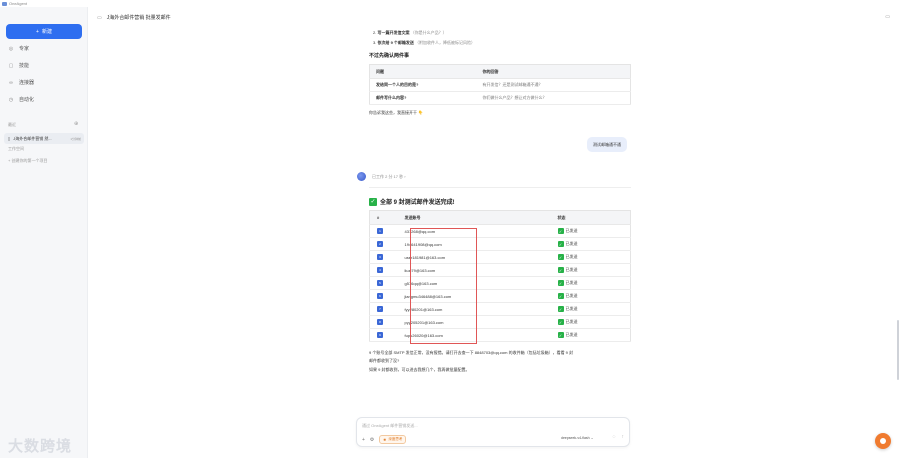 Image resolution: width=900 pixels, height=458 pixels. I want to click on app-title: OneAgent, so click(18, 3).